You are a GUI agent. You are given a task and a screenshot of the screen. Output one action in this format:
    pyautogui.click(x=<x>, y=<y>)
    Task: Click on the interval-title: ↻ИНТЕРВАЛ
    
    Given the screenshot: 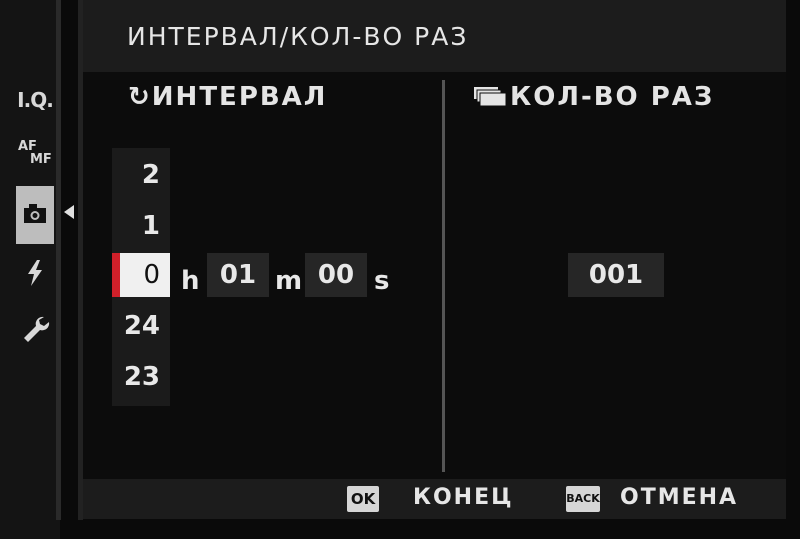 What is the action you would take?
    pyautogui.click(x=227, y=97)
    